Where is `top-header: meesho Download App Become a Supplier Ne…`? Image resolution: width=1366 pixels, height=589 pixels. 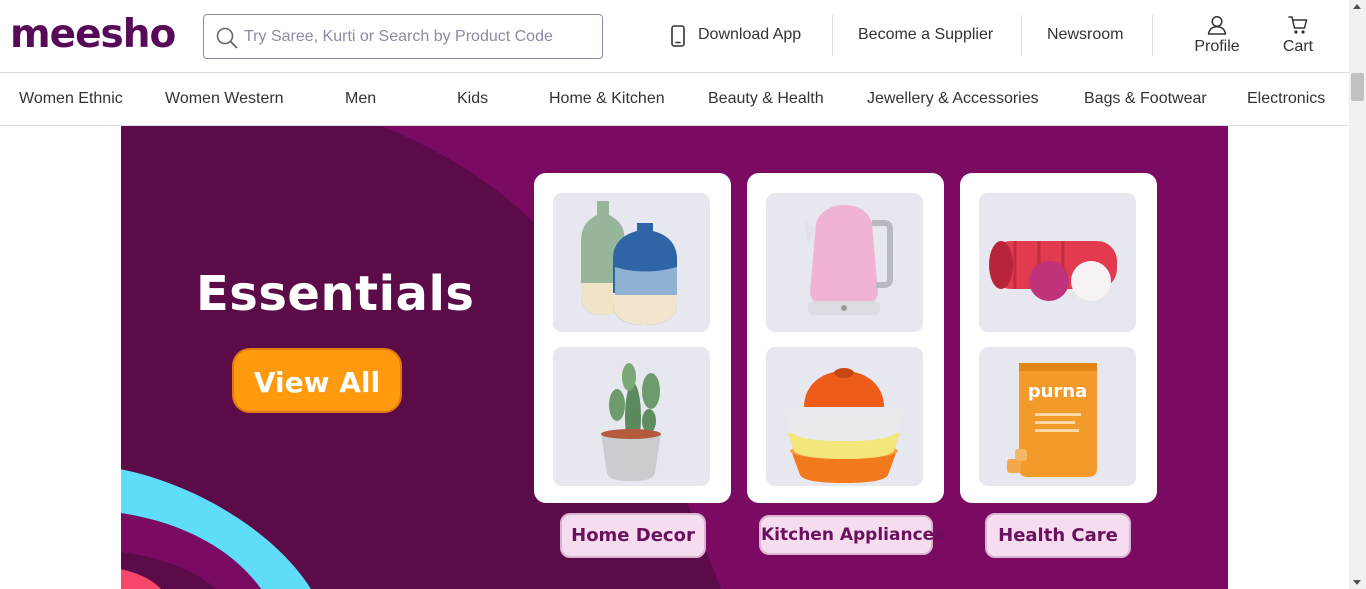
top-header: meesho Download App Become a Supplier Ne… is located at coordinates (674, 36).